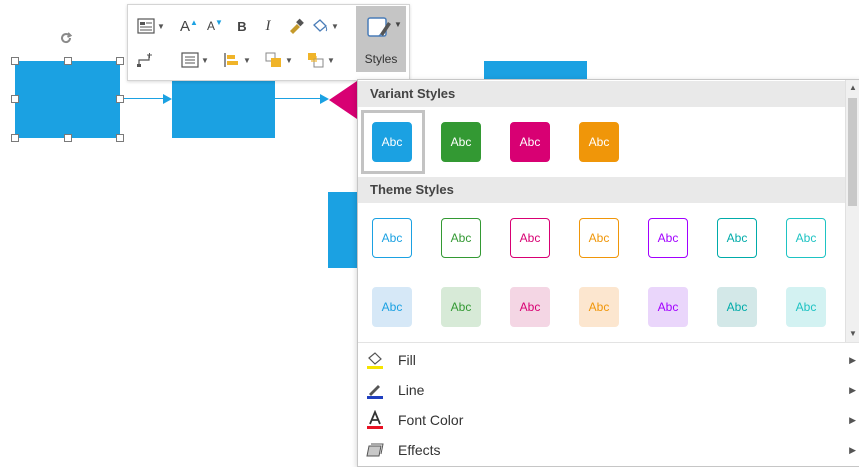 Image resolution: width=859 pixels, height=467 pixels. Describe the element at coordinates (601, 190) in the screenshot. I see `theme-styles-header: Theme Styles` at that location.